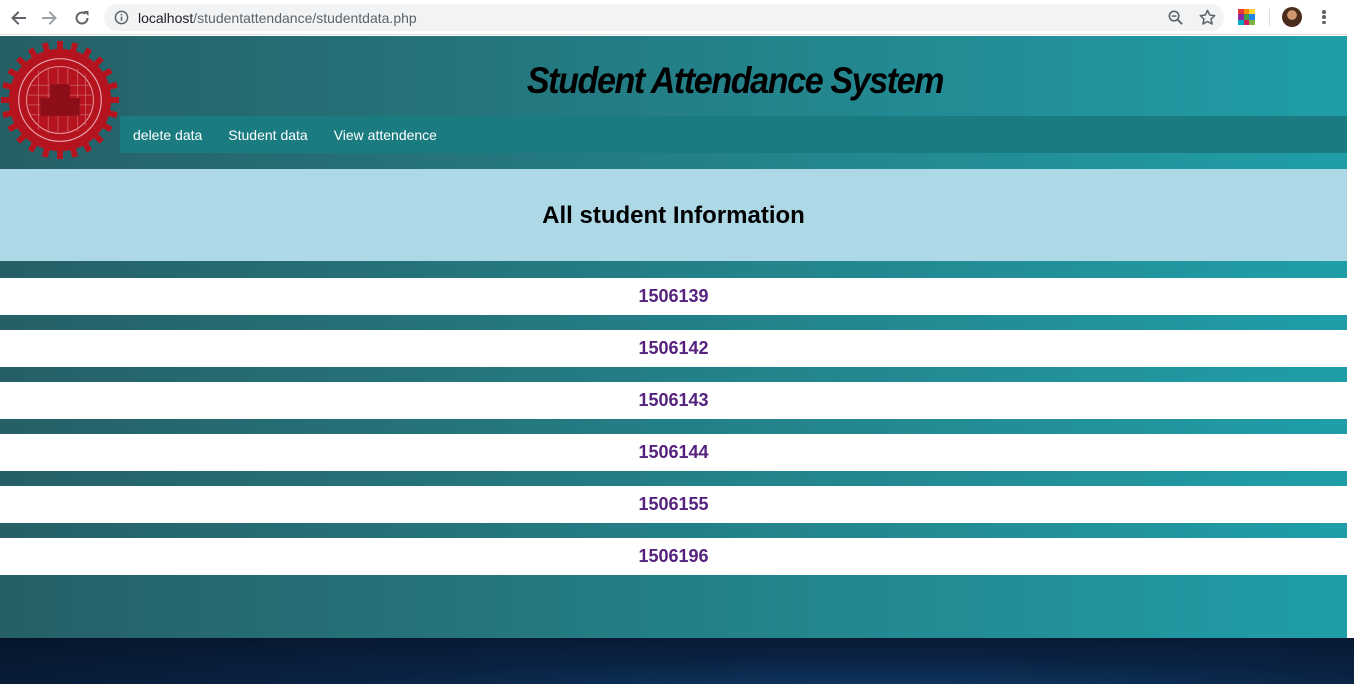  I want to click on nav-view-attendence: View attendence, so click(385, 135).